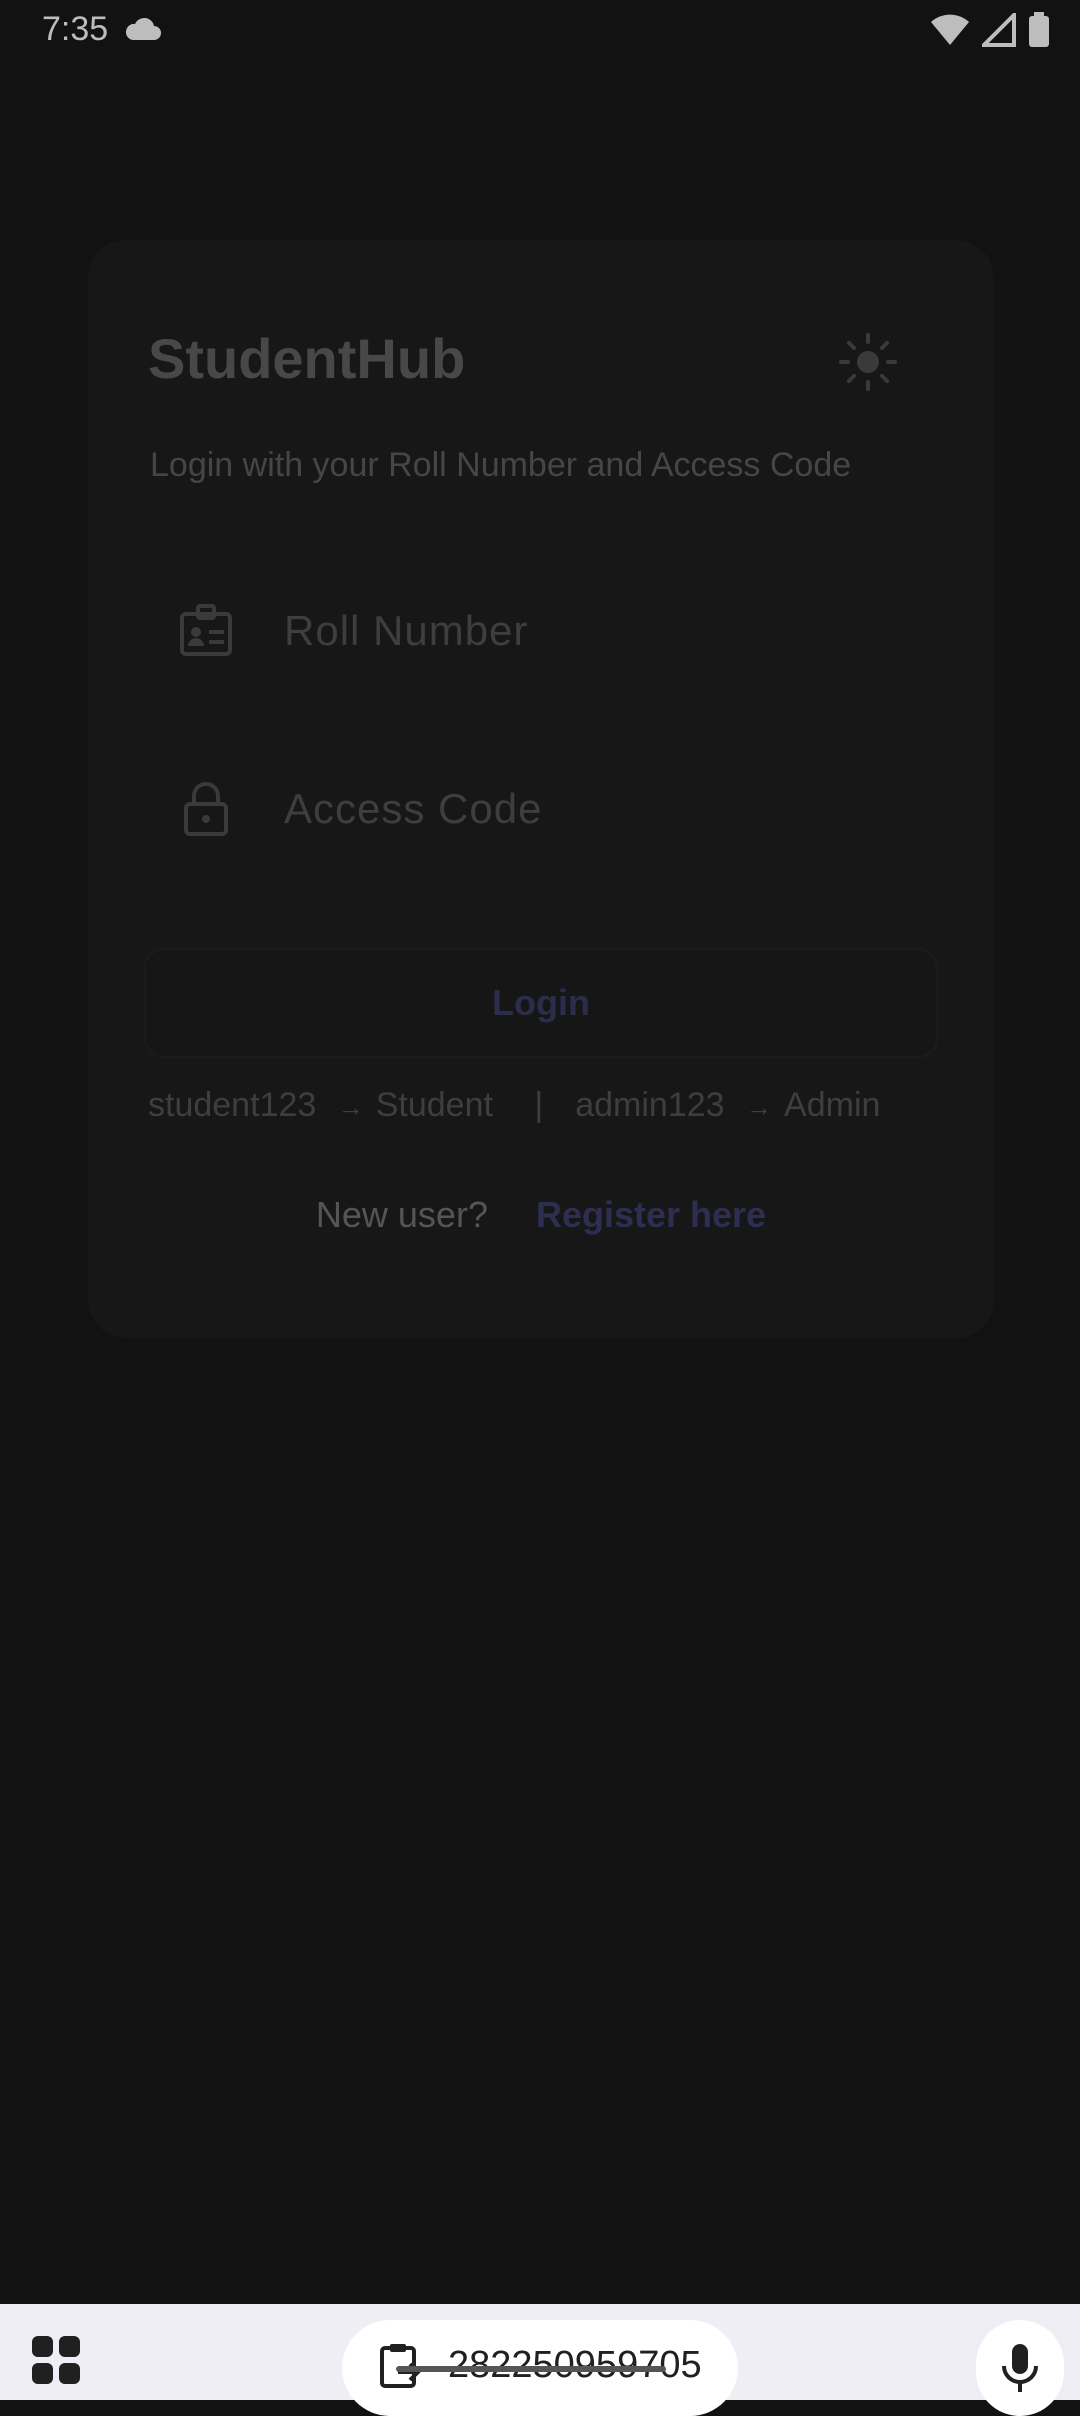 This screenshot has height=2416, width=1080. I want to click on wifi-icon, so click(950, 32).